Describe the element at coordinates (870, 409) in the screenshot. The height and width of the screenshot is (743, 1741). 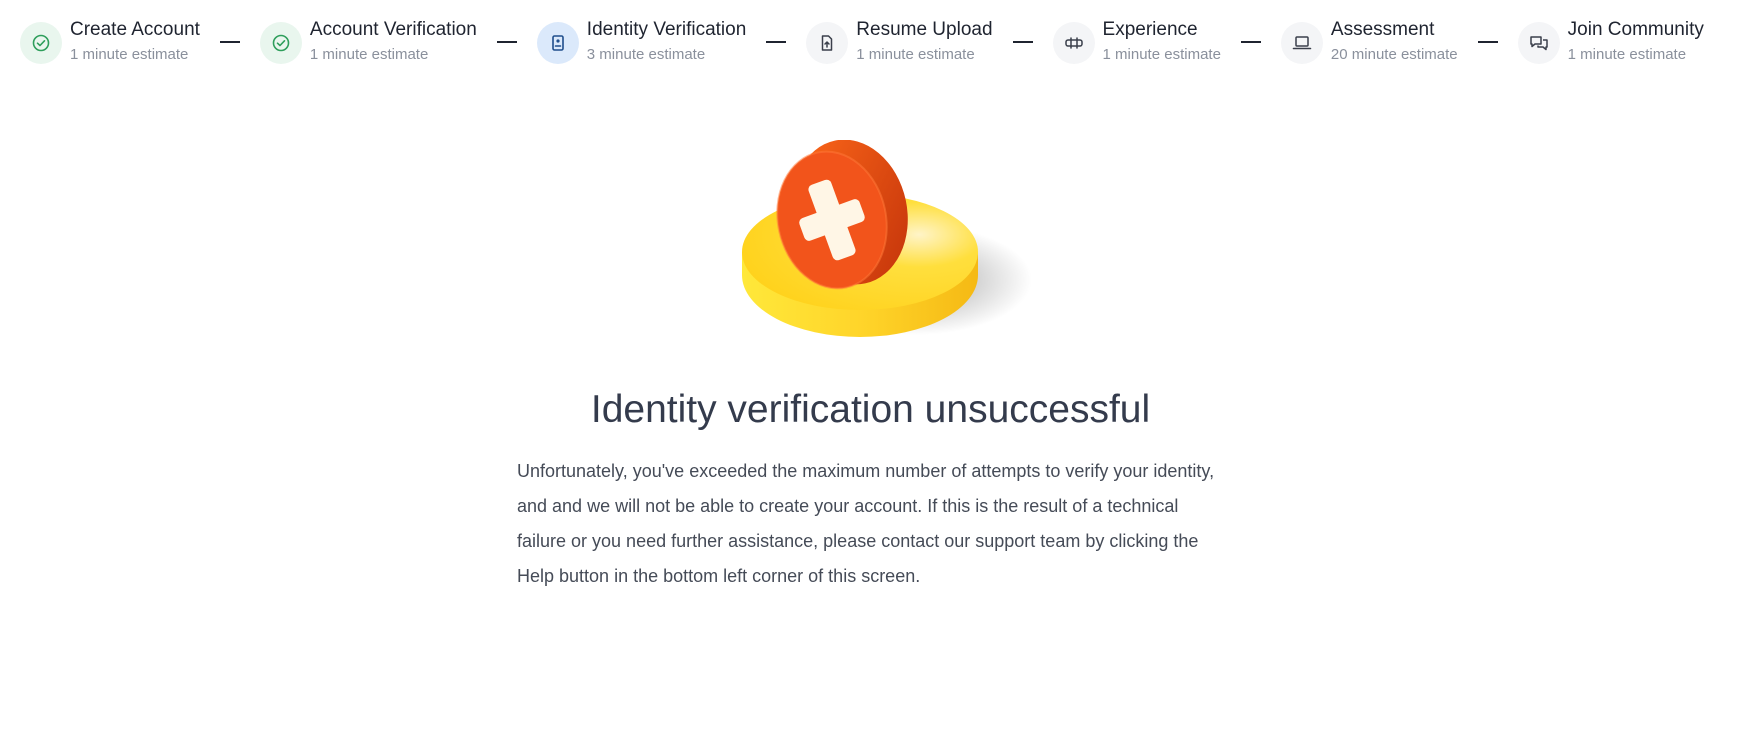
I see `page-title: Identity verification unsuccessful` at that location.